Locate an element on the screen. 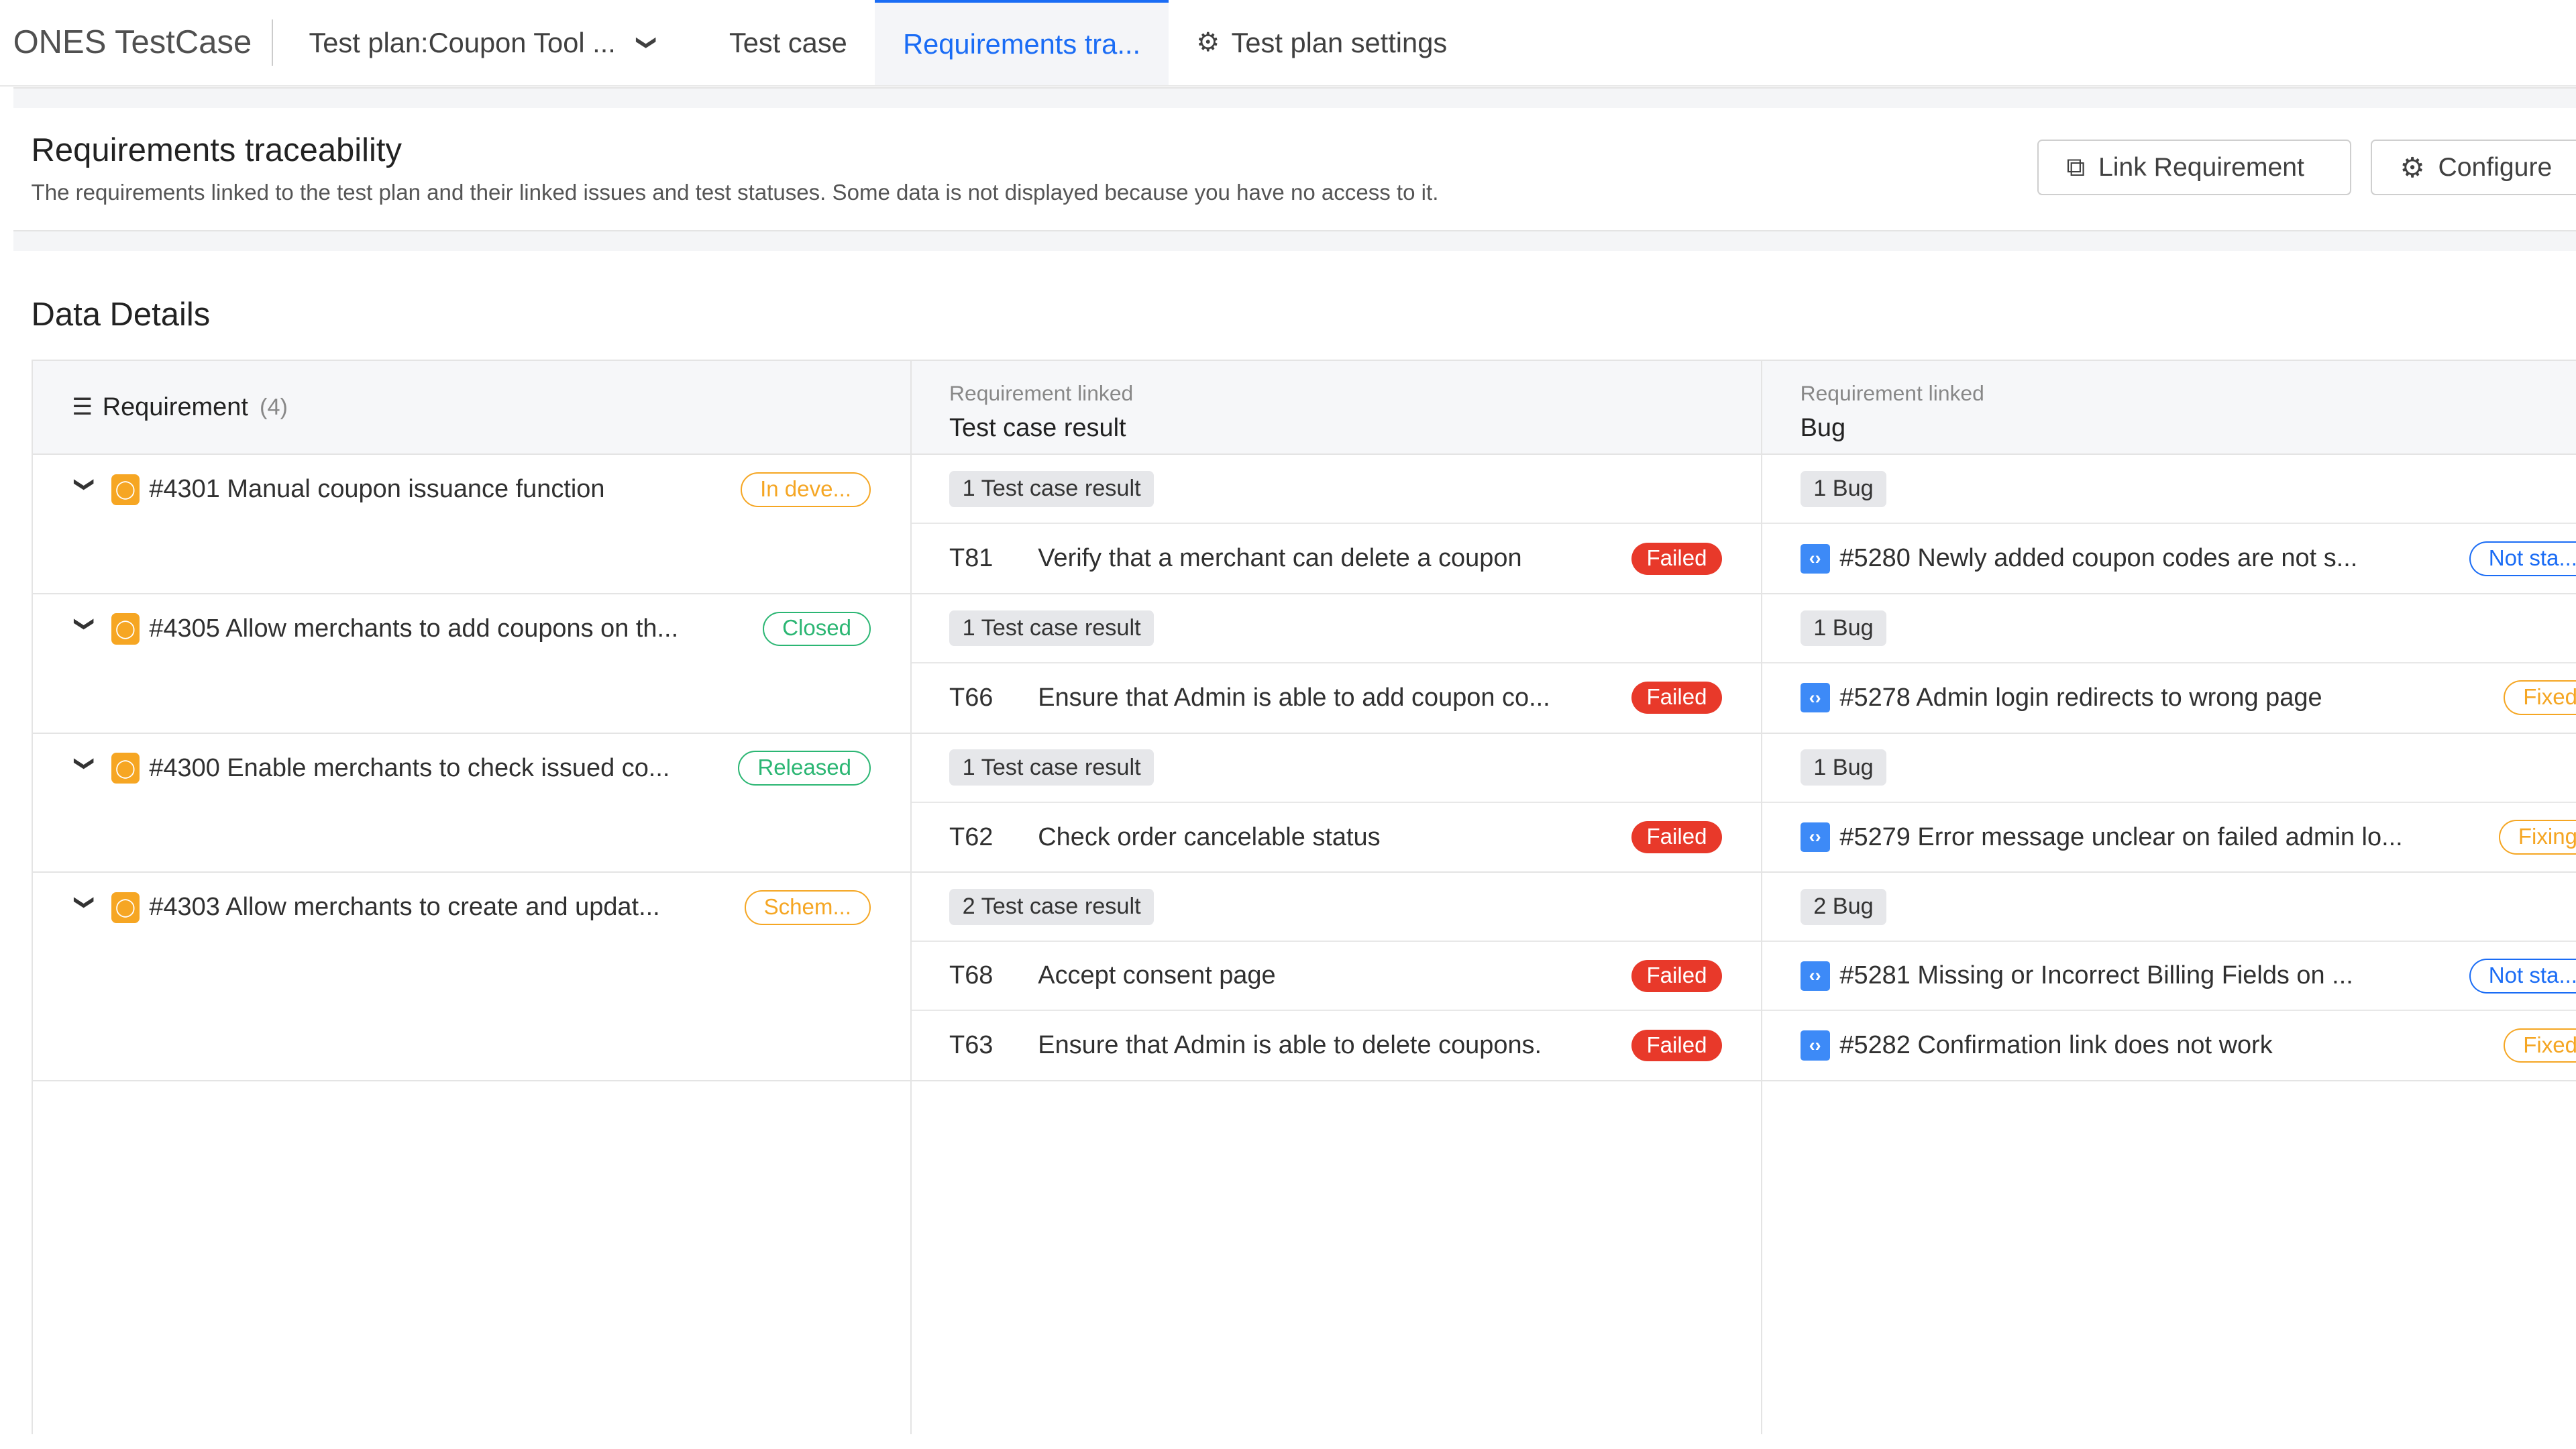 Image resolution: width=2576 pixels, height=1449 pixels. column-header-test-case-result: Requirement linked Test case result is located at coordinates (1337, 407).